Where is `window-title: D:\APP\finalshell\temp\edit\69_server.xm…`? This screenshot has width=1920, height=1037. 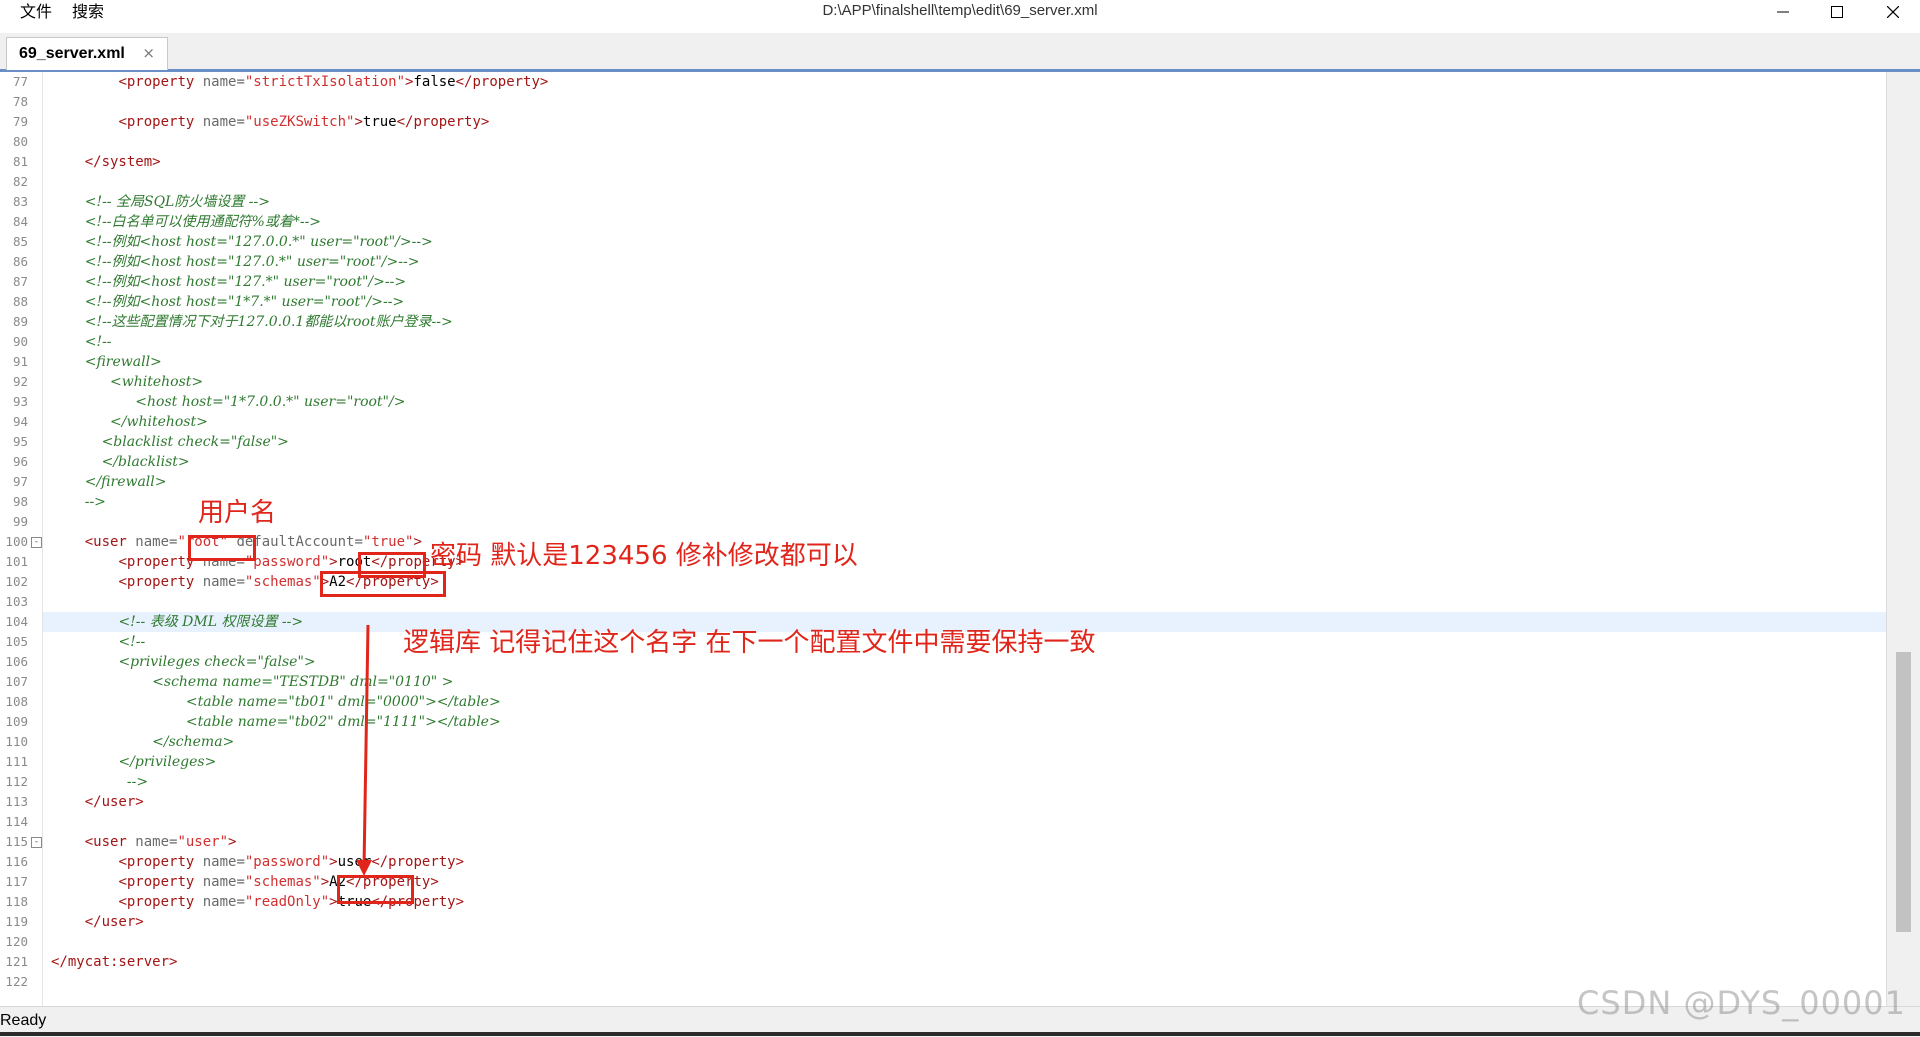
window-title: D:\APP\finalshell\temp\edit\69_server.xm… is located at coordinates (960, 10).